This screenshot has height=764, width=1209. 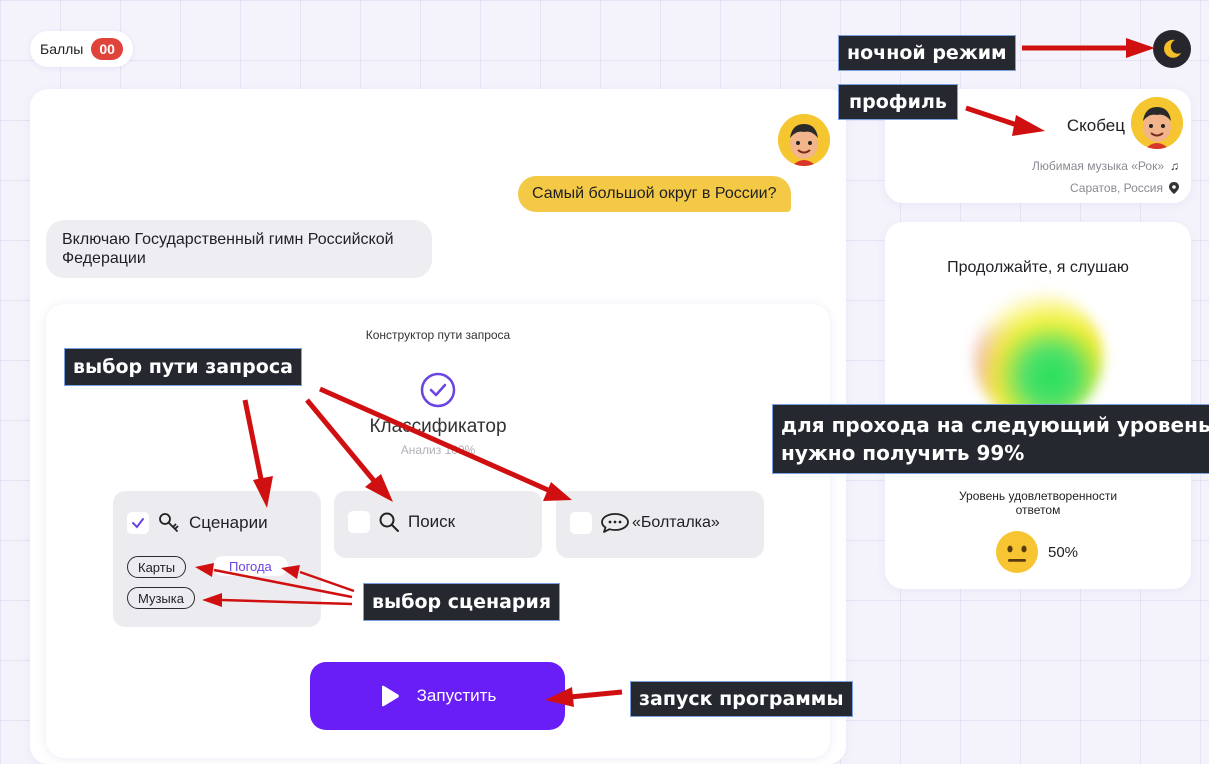 What do you see at coordinates (903, 453) in the screenshot?
I see `annotation-level-hint-line2: нужно получить 99%` at bounding box center [903, 453].